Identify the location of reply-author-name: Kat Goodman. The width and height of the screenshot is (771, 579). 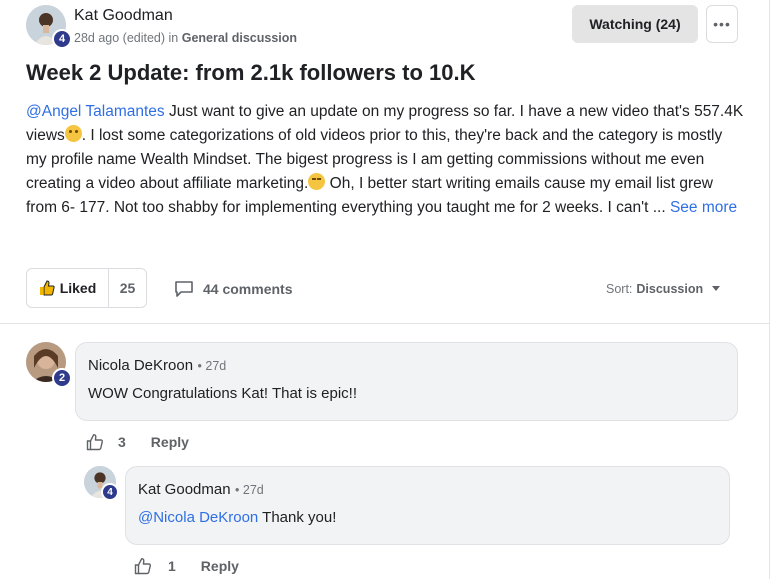
(184, 489).